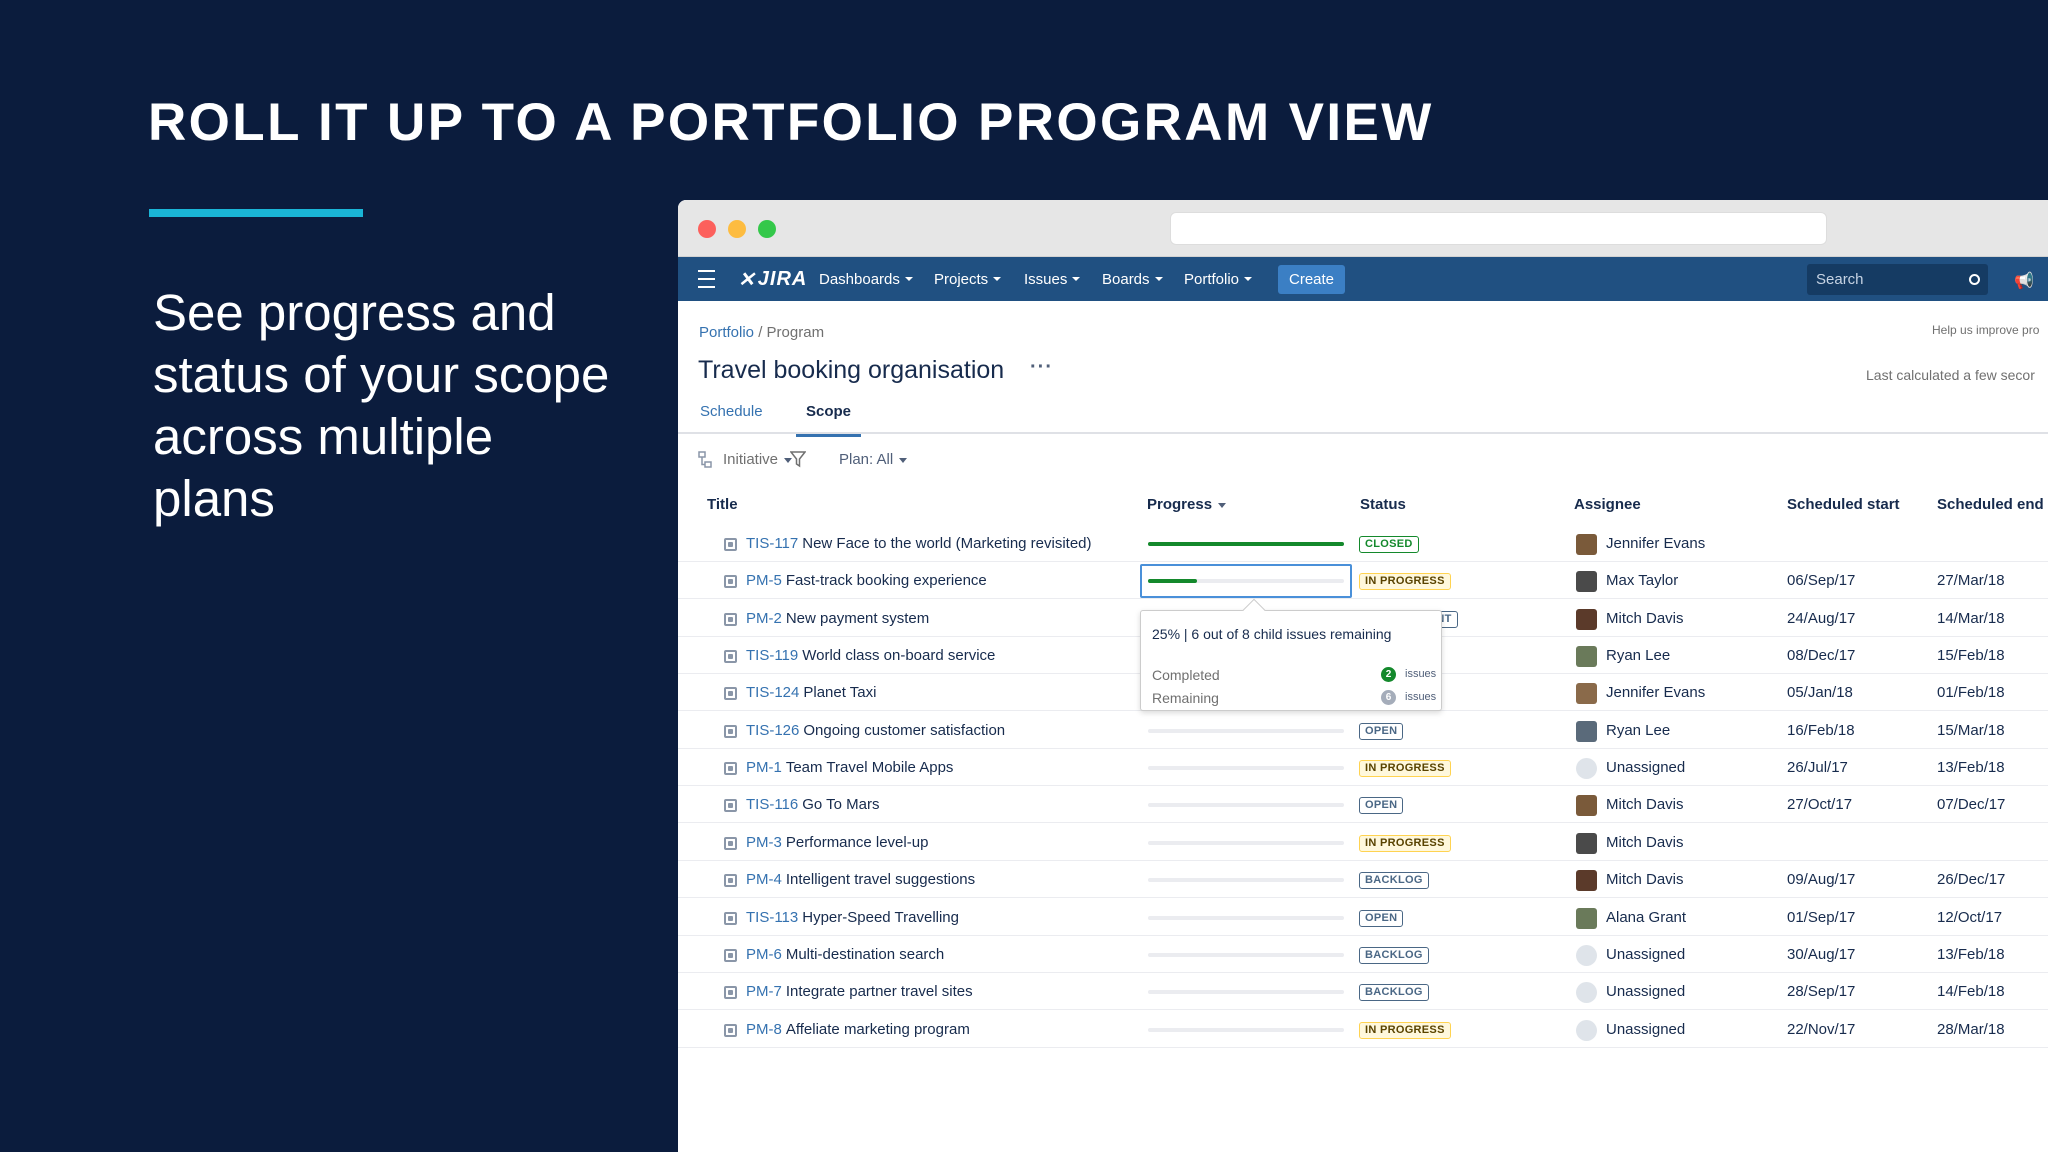  What do you see at coordinates (772, 279) in the screenshot?
I see `jira-logo: ✕ JIRA` at bounding box center [772, 279].